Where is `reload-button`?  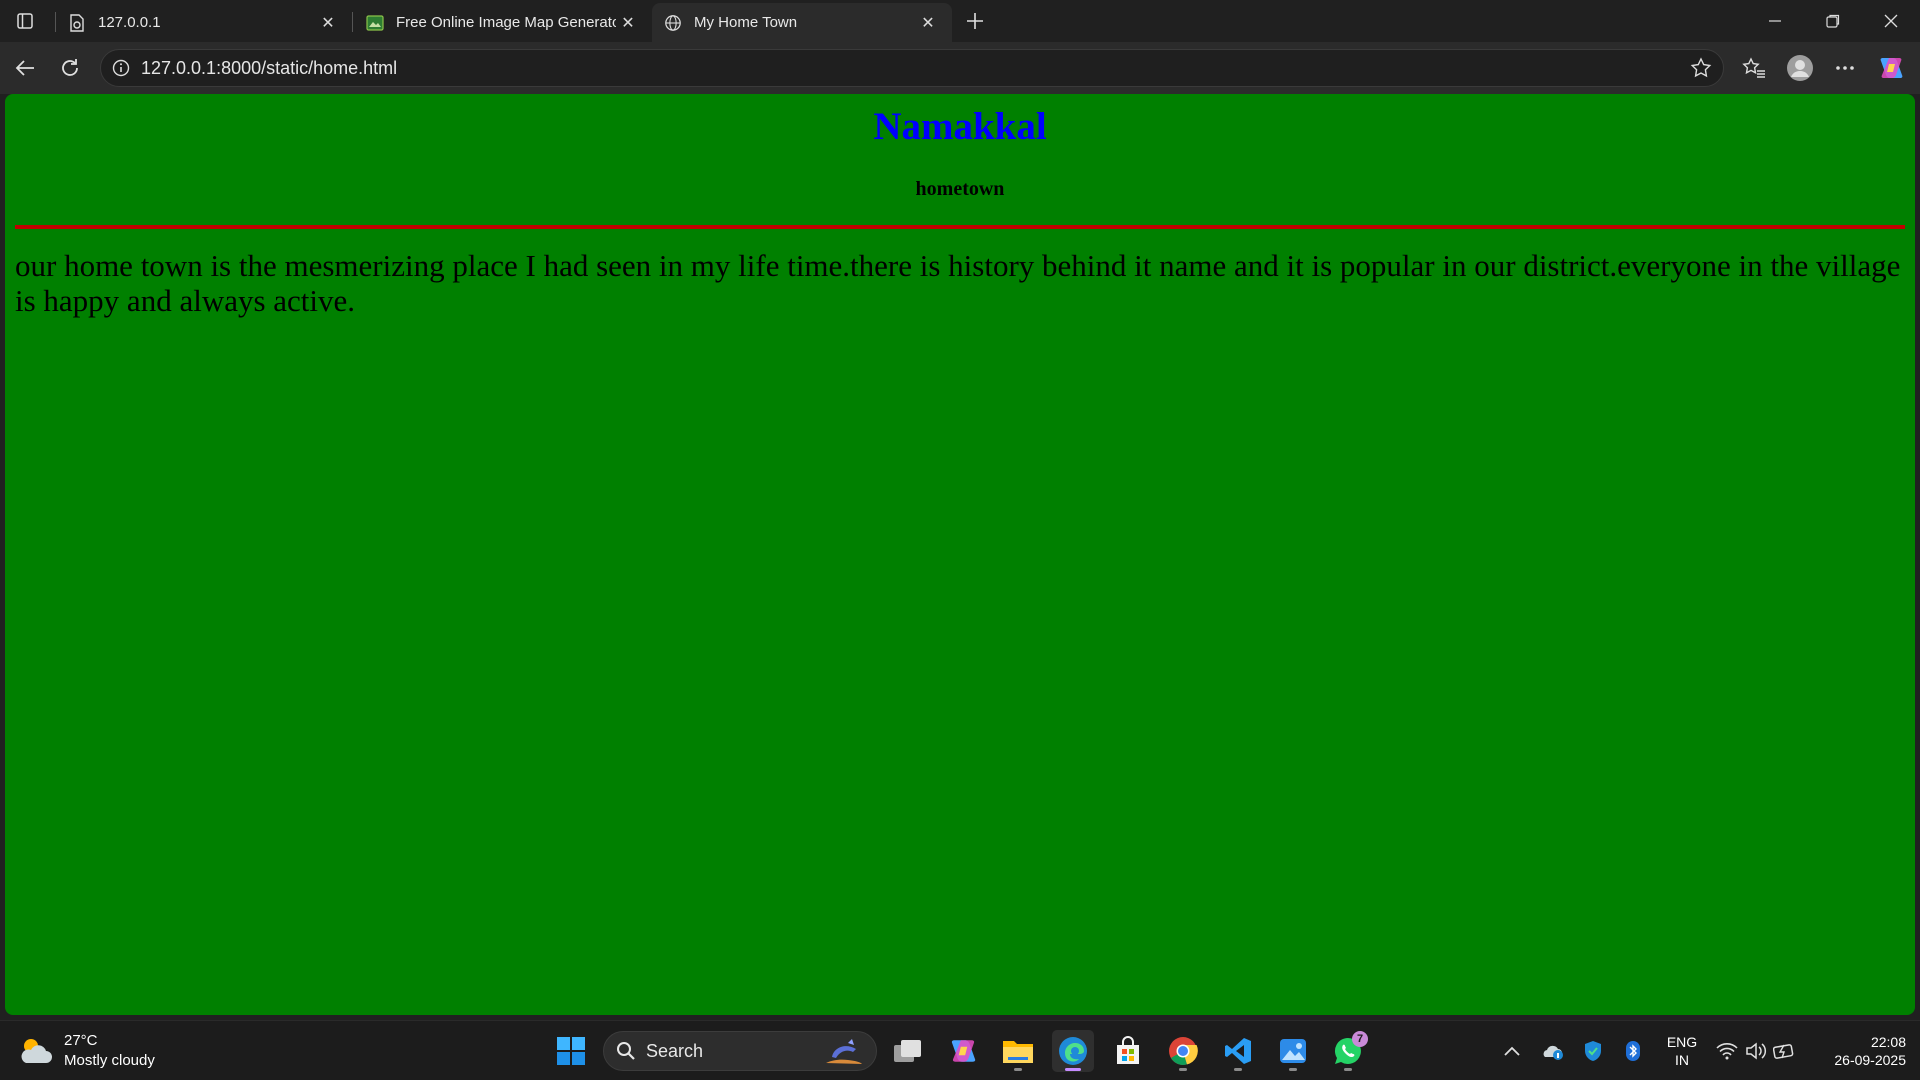 reload-button is located at coordinates (70, 68).